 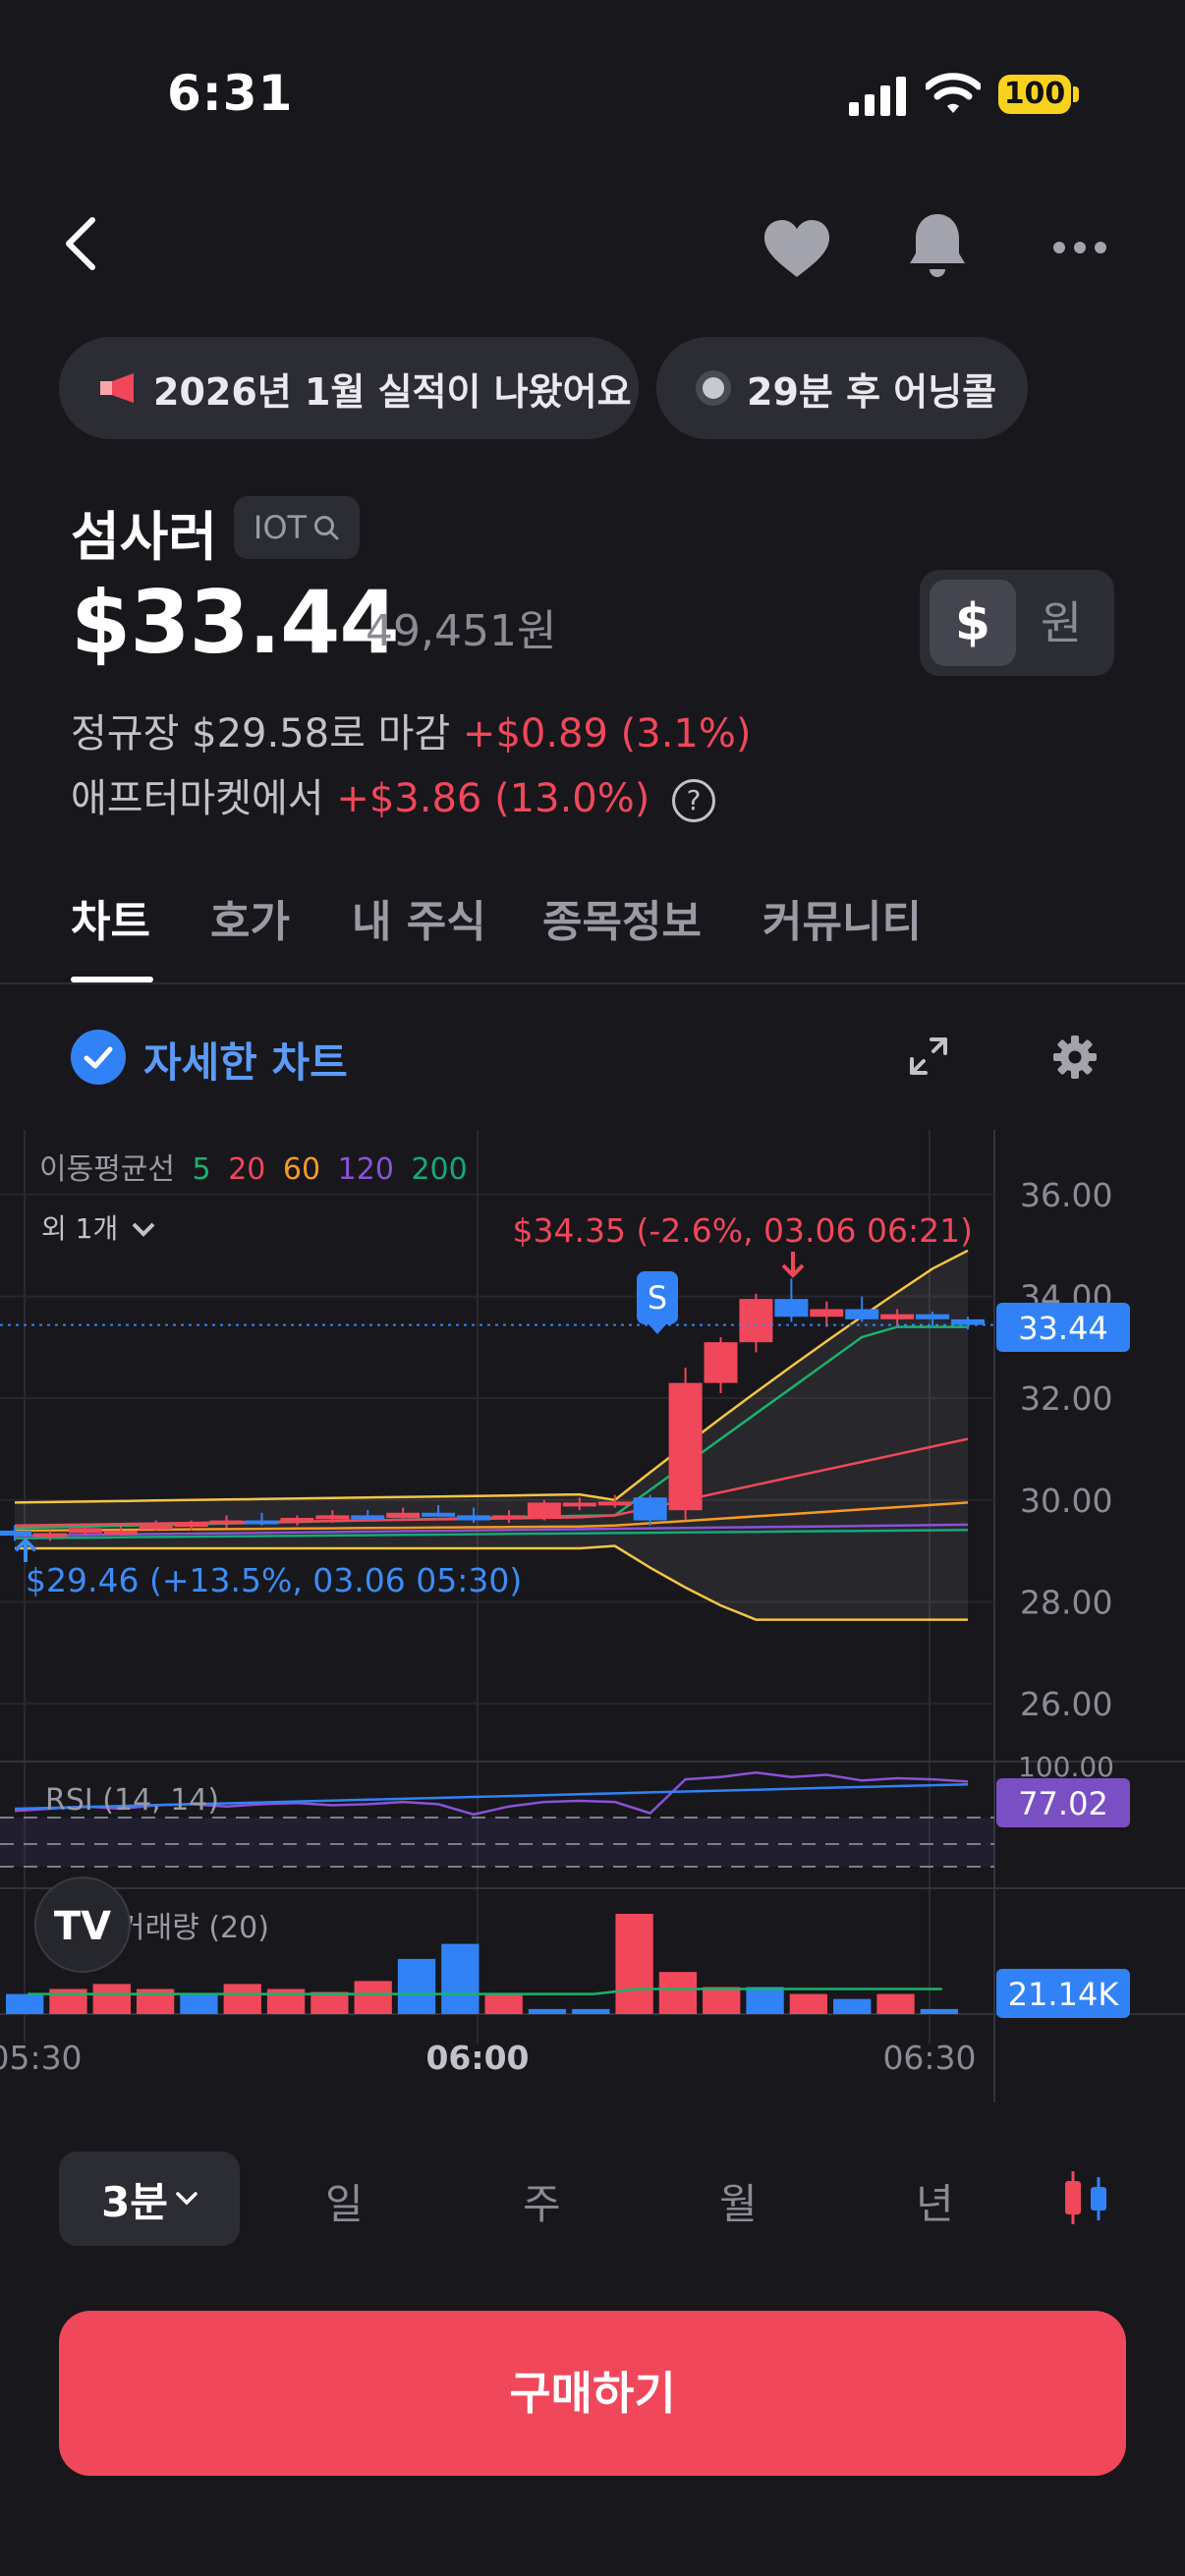 What do you see at coordinates (1066, 1704) in the screenshot?
I see `y-tick-label: 26.00` at bounding box center [1066, 1704].